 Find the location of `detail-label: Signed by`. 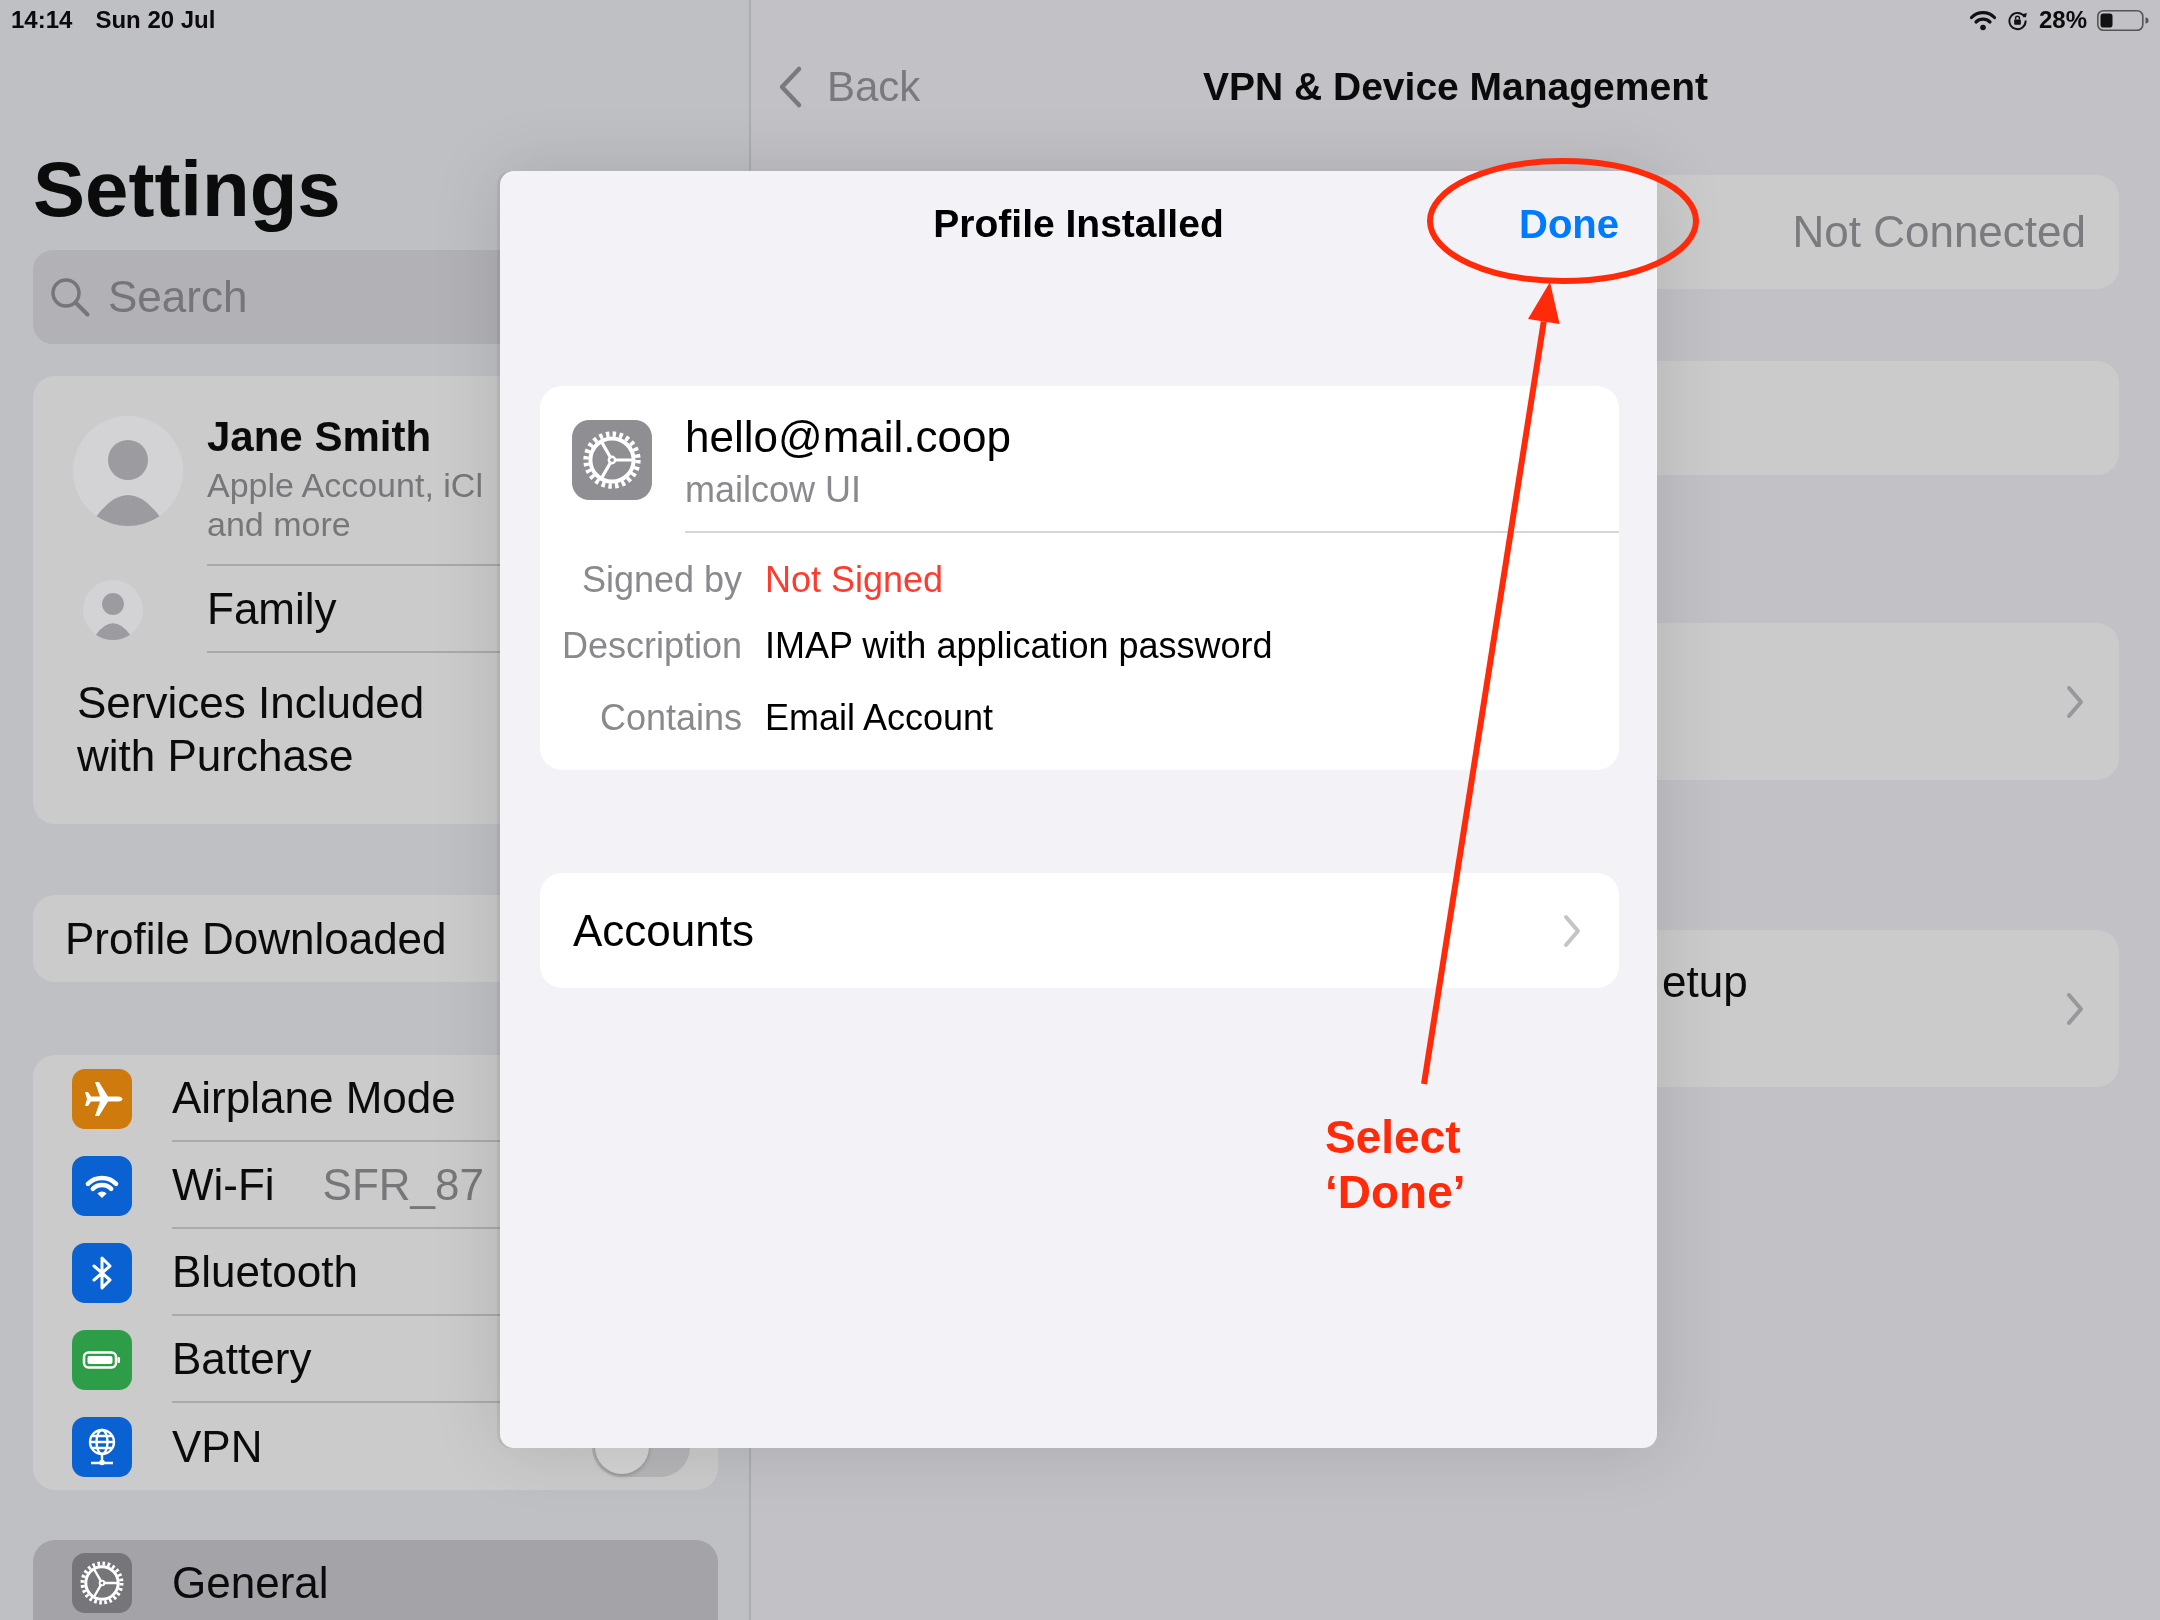

detail-label: Signed by is located at coordinates (661, 579).